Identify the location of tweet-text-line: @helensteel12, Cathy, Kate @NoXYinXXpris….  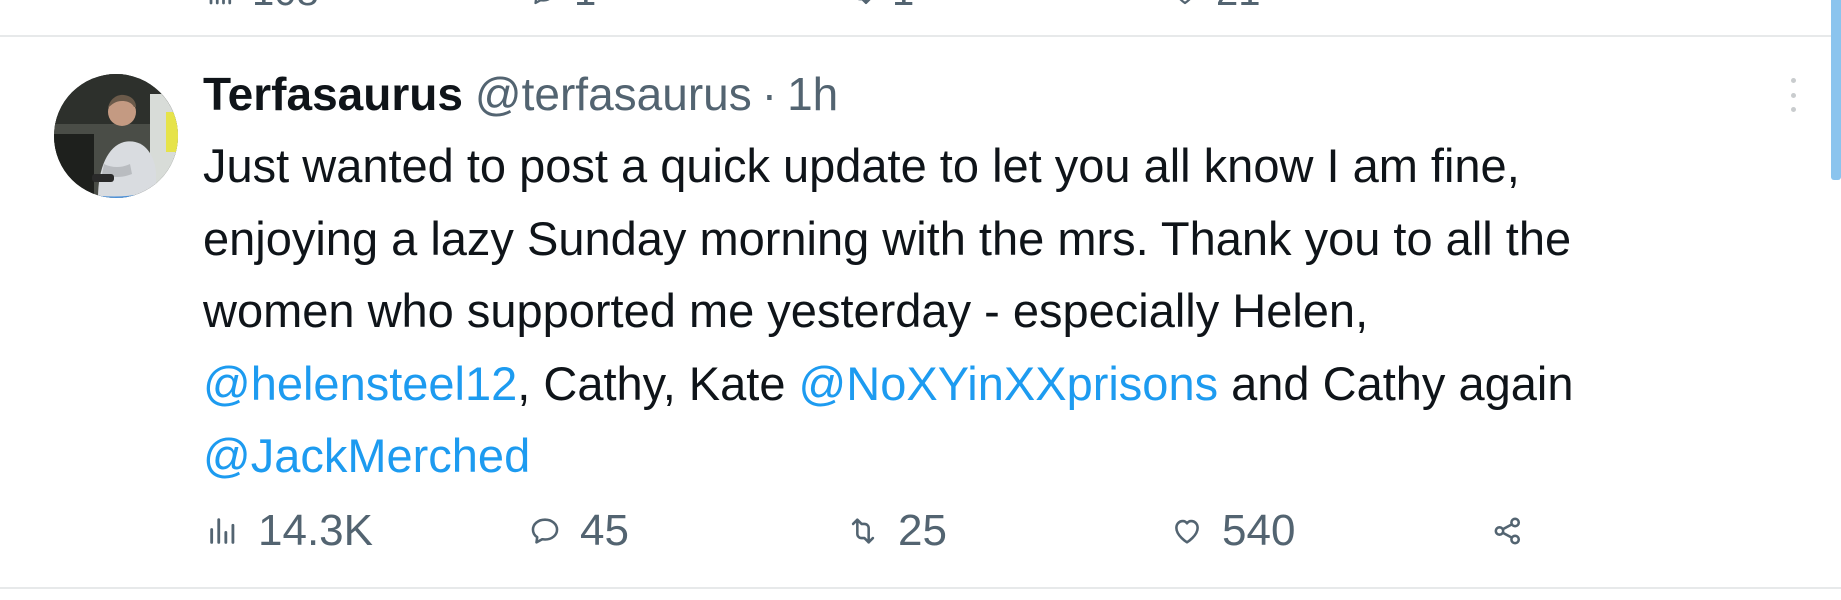
(1003, 384).